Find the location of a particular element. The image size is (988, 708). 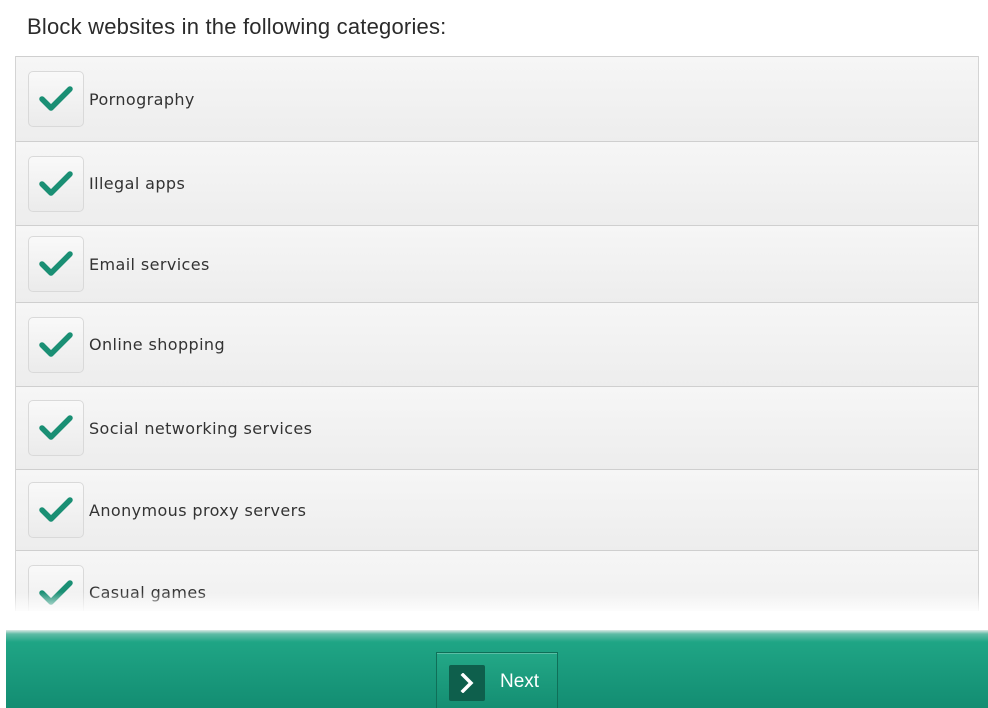

category-label: Anonymous proxy servers is located at coordinates (198, 510).